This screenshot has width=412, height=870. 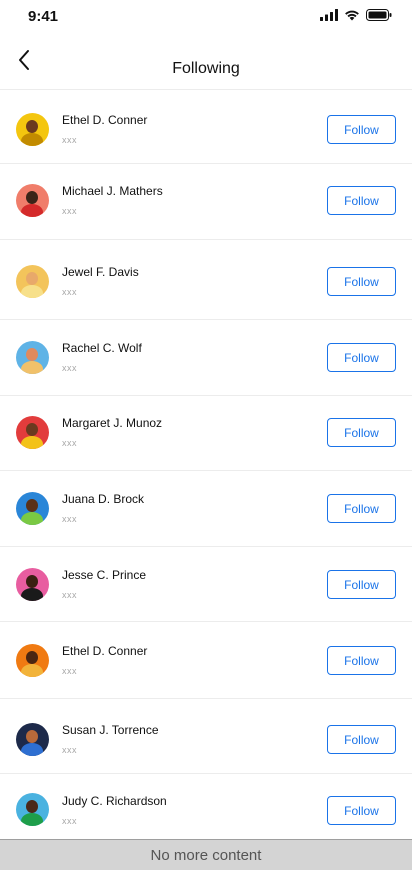 I want to click on list-item: Judy C. Richardson xxx Follow, so click(x=206, y=807).